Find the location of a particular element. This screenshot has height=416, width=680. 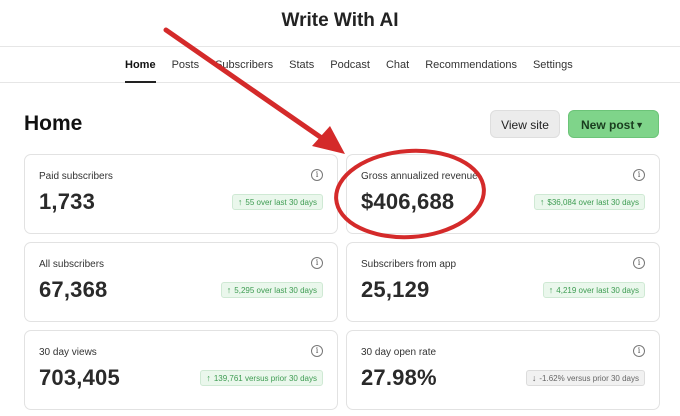

stat-label: All subscribers is located at coordinates (72, 264).